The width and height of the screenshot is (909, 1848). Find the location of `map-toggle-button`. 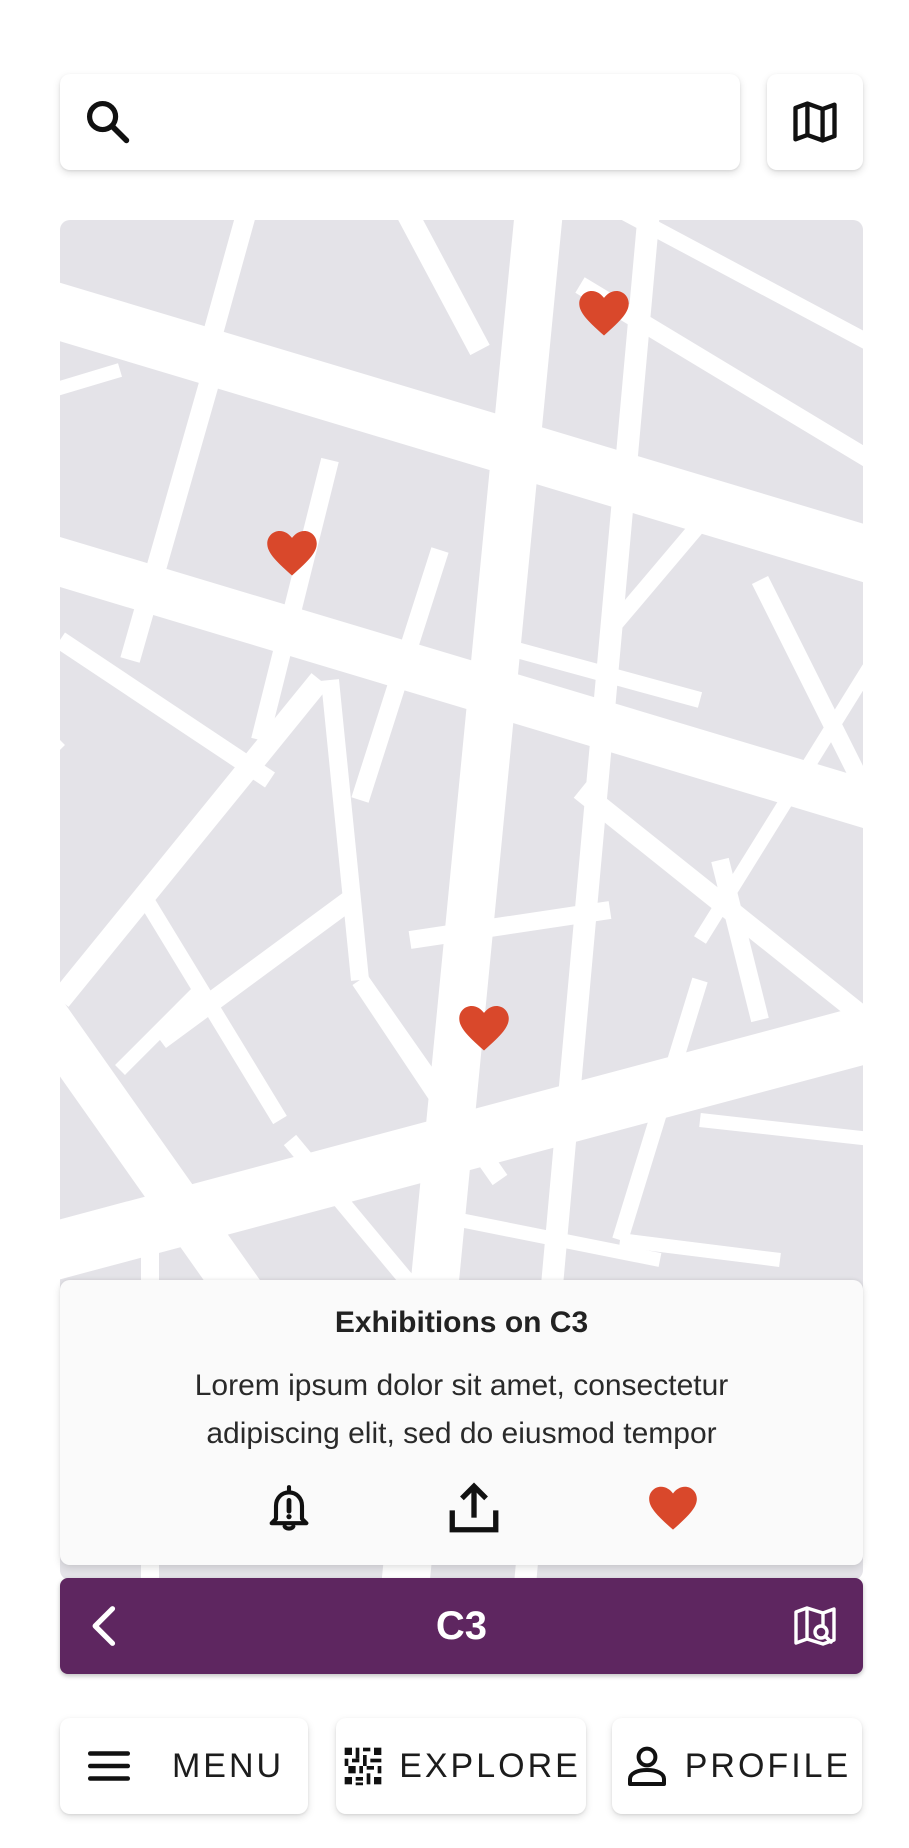

map-toggle-button is located at coordinates (815, 122).